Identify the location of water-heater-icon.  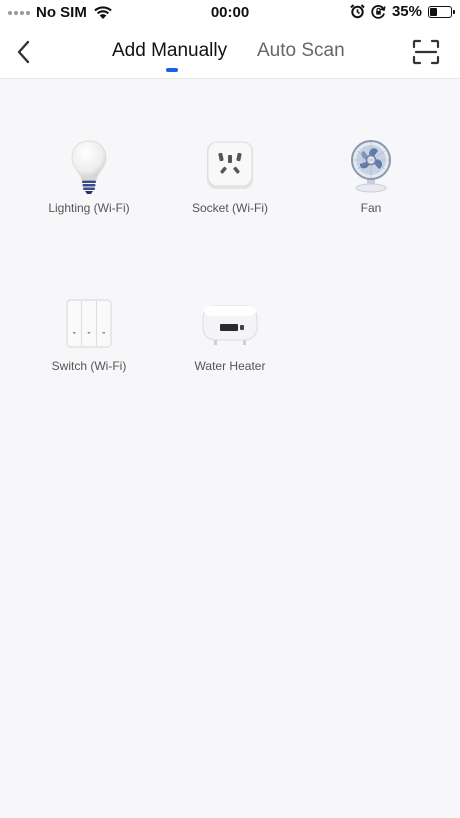
(230, 325).